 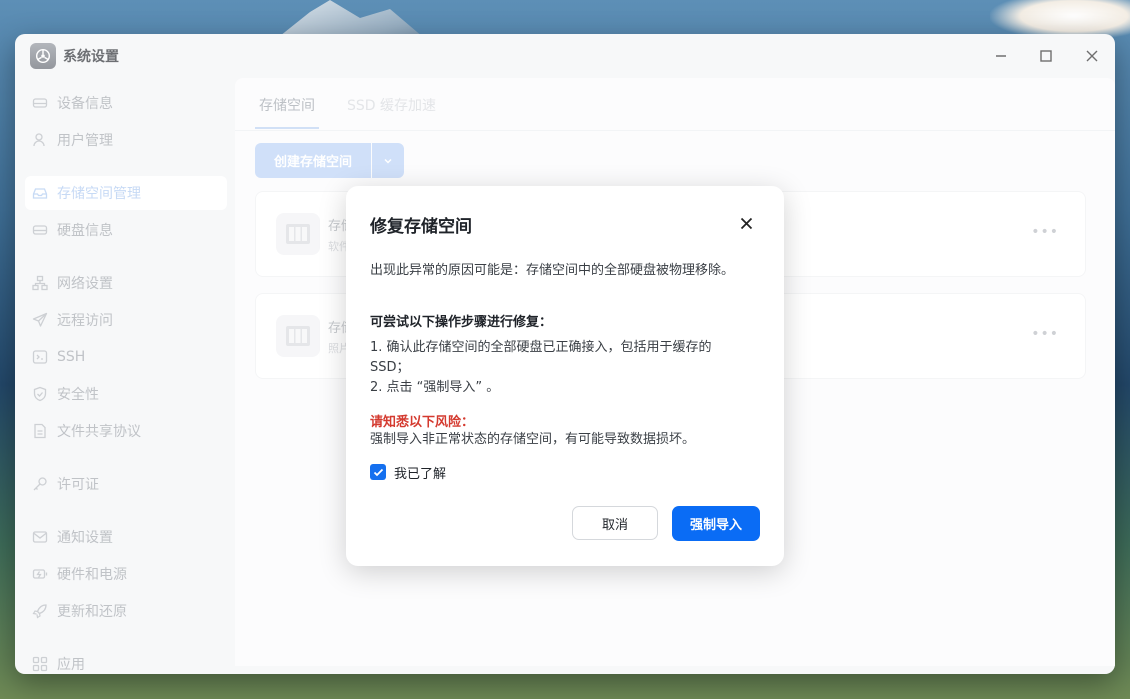 What do you see at coordinates (533, 439) in the screenshot?
I see `risk-text: 强制导入非正常状态的存储空间，有可能导致数据损坏。` at bounding box center [533, 439].